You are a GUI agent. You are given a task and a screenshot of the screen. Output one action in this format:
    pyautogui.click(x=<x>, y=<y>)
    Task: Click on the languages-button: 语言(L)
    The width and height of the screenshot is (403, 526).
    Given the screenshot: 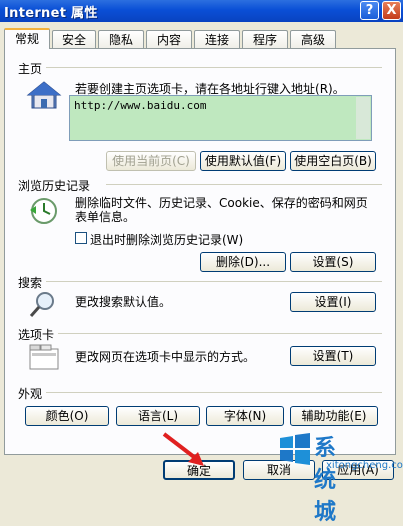 What is the action you would take?
    pyautogui.click(x=158, y=416)
    